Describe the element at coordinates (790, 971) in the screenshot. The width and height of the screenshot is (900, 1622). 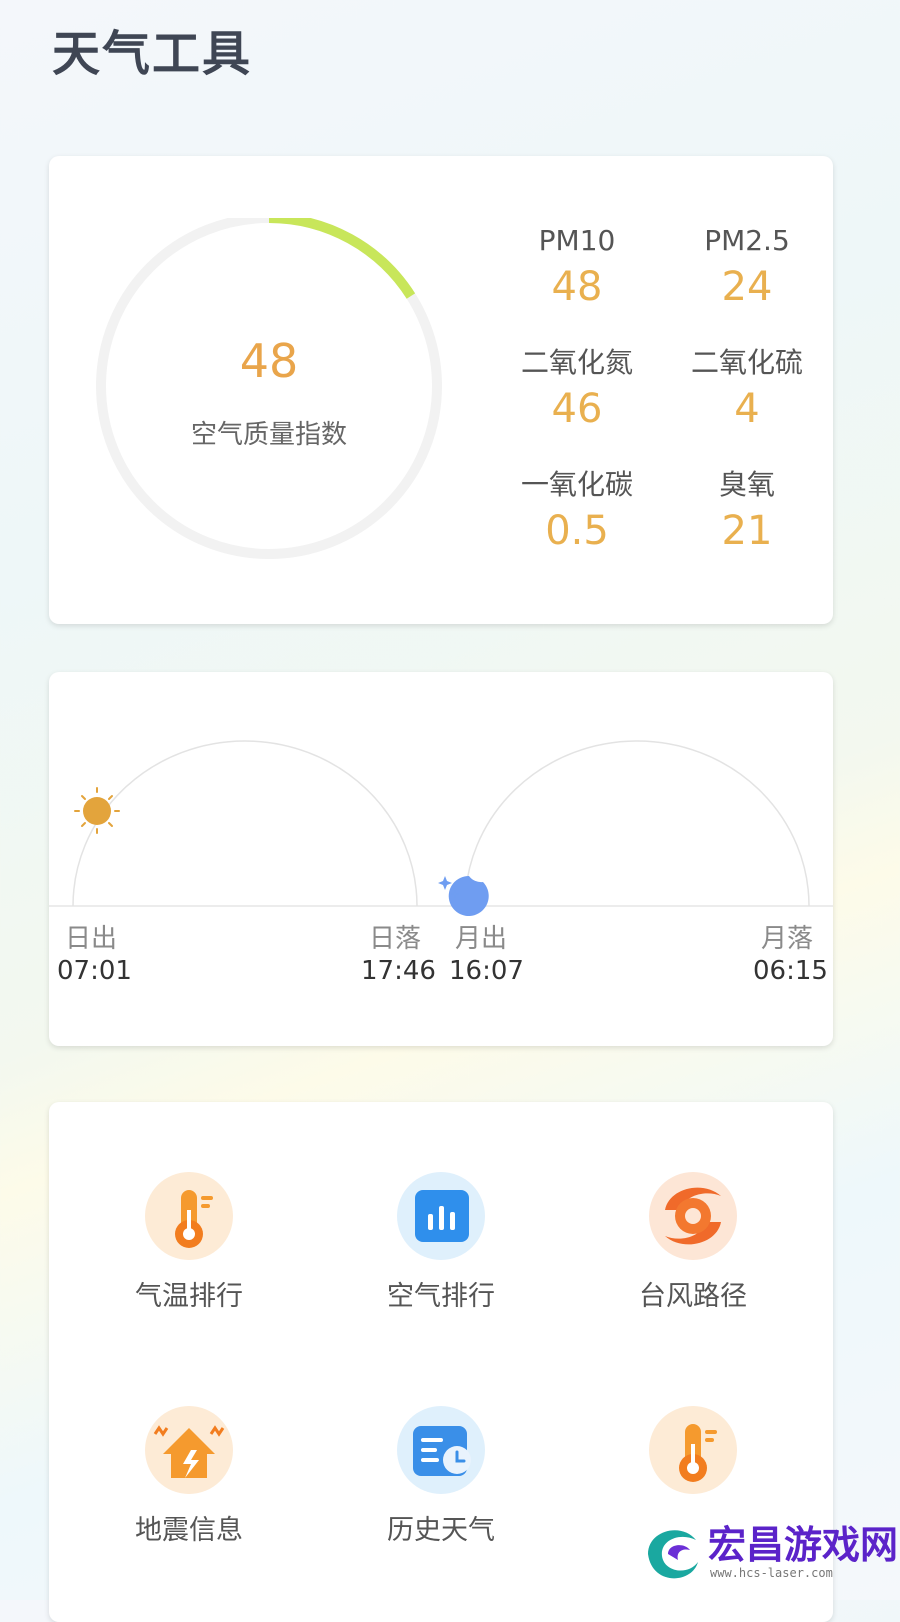
I see `moonset-time: 06:15` at that location.